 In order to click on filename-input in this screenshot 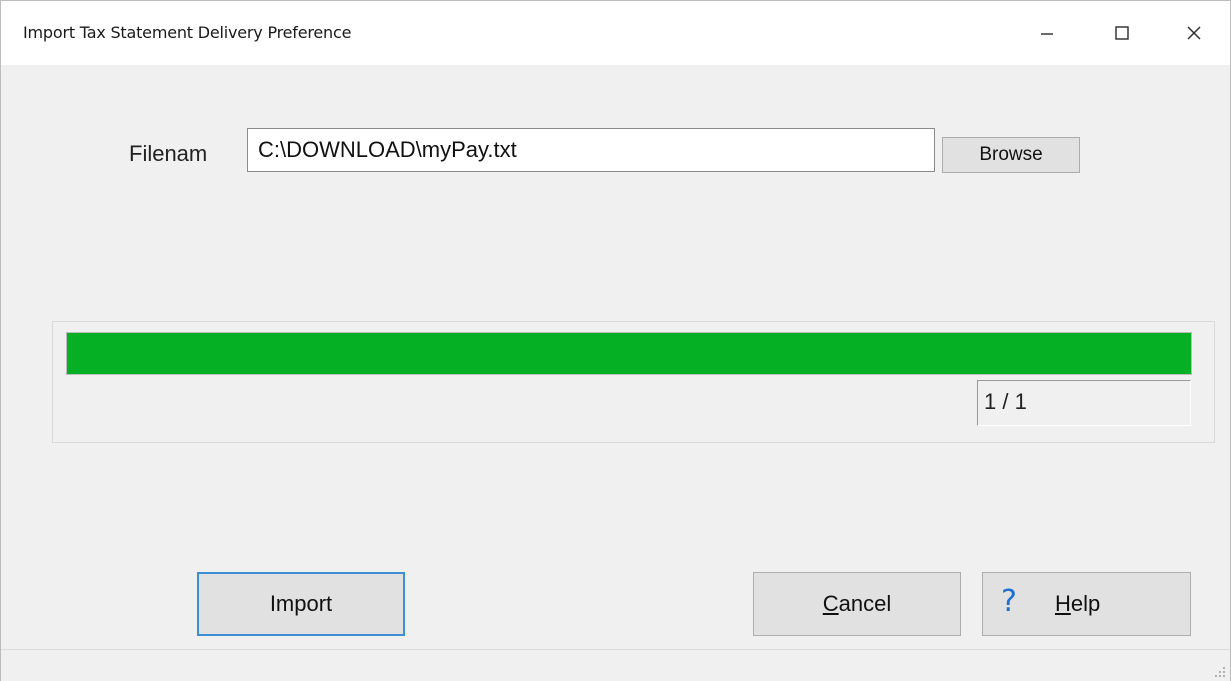, I will do `click(591, 150)`.